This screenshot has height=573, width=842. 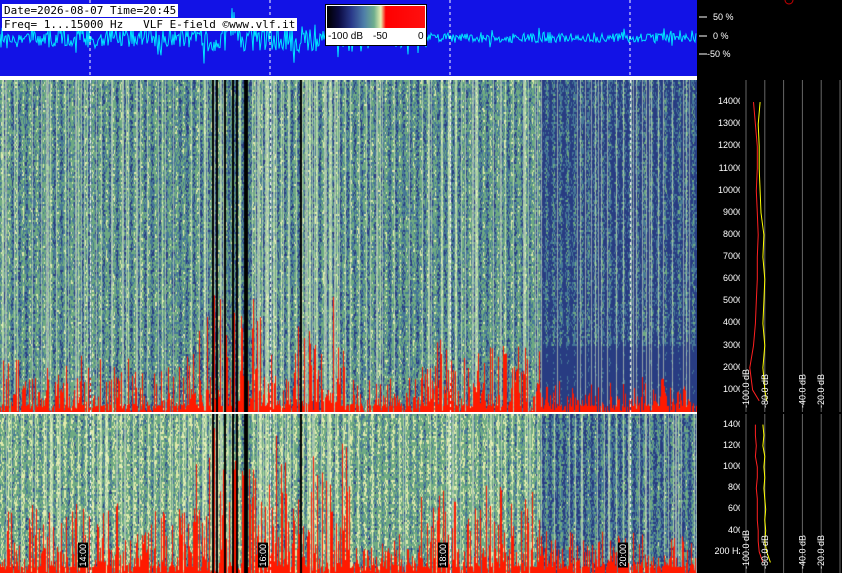 I want to click on average-spectrum-line, so click(x=762, y=251).